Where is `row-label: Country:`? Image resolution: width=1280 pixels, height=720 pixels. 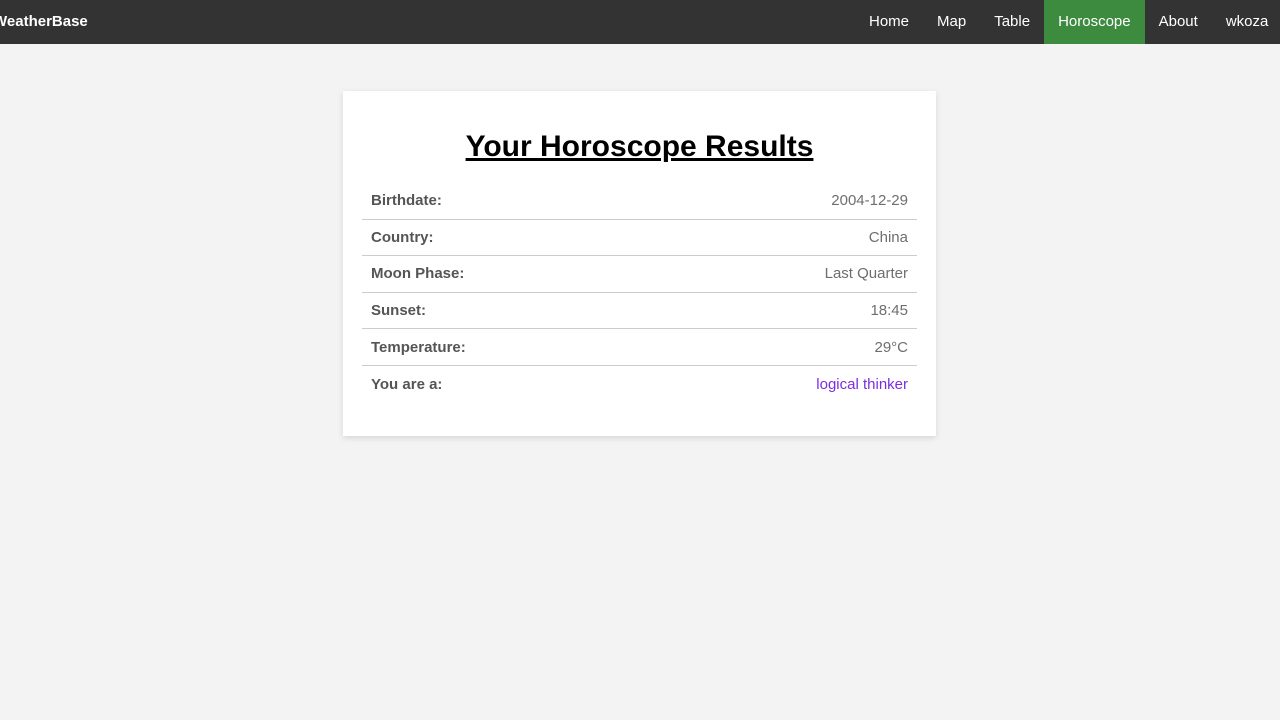
row-label: Country: is located at coordinates (402, 237).